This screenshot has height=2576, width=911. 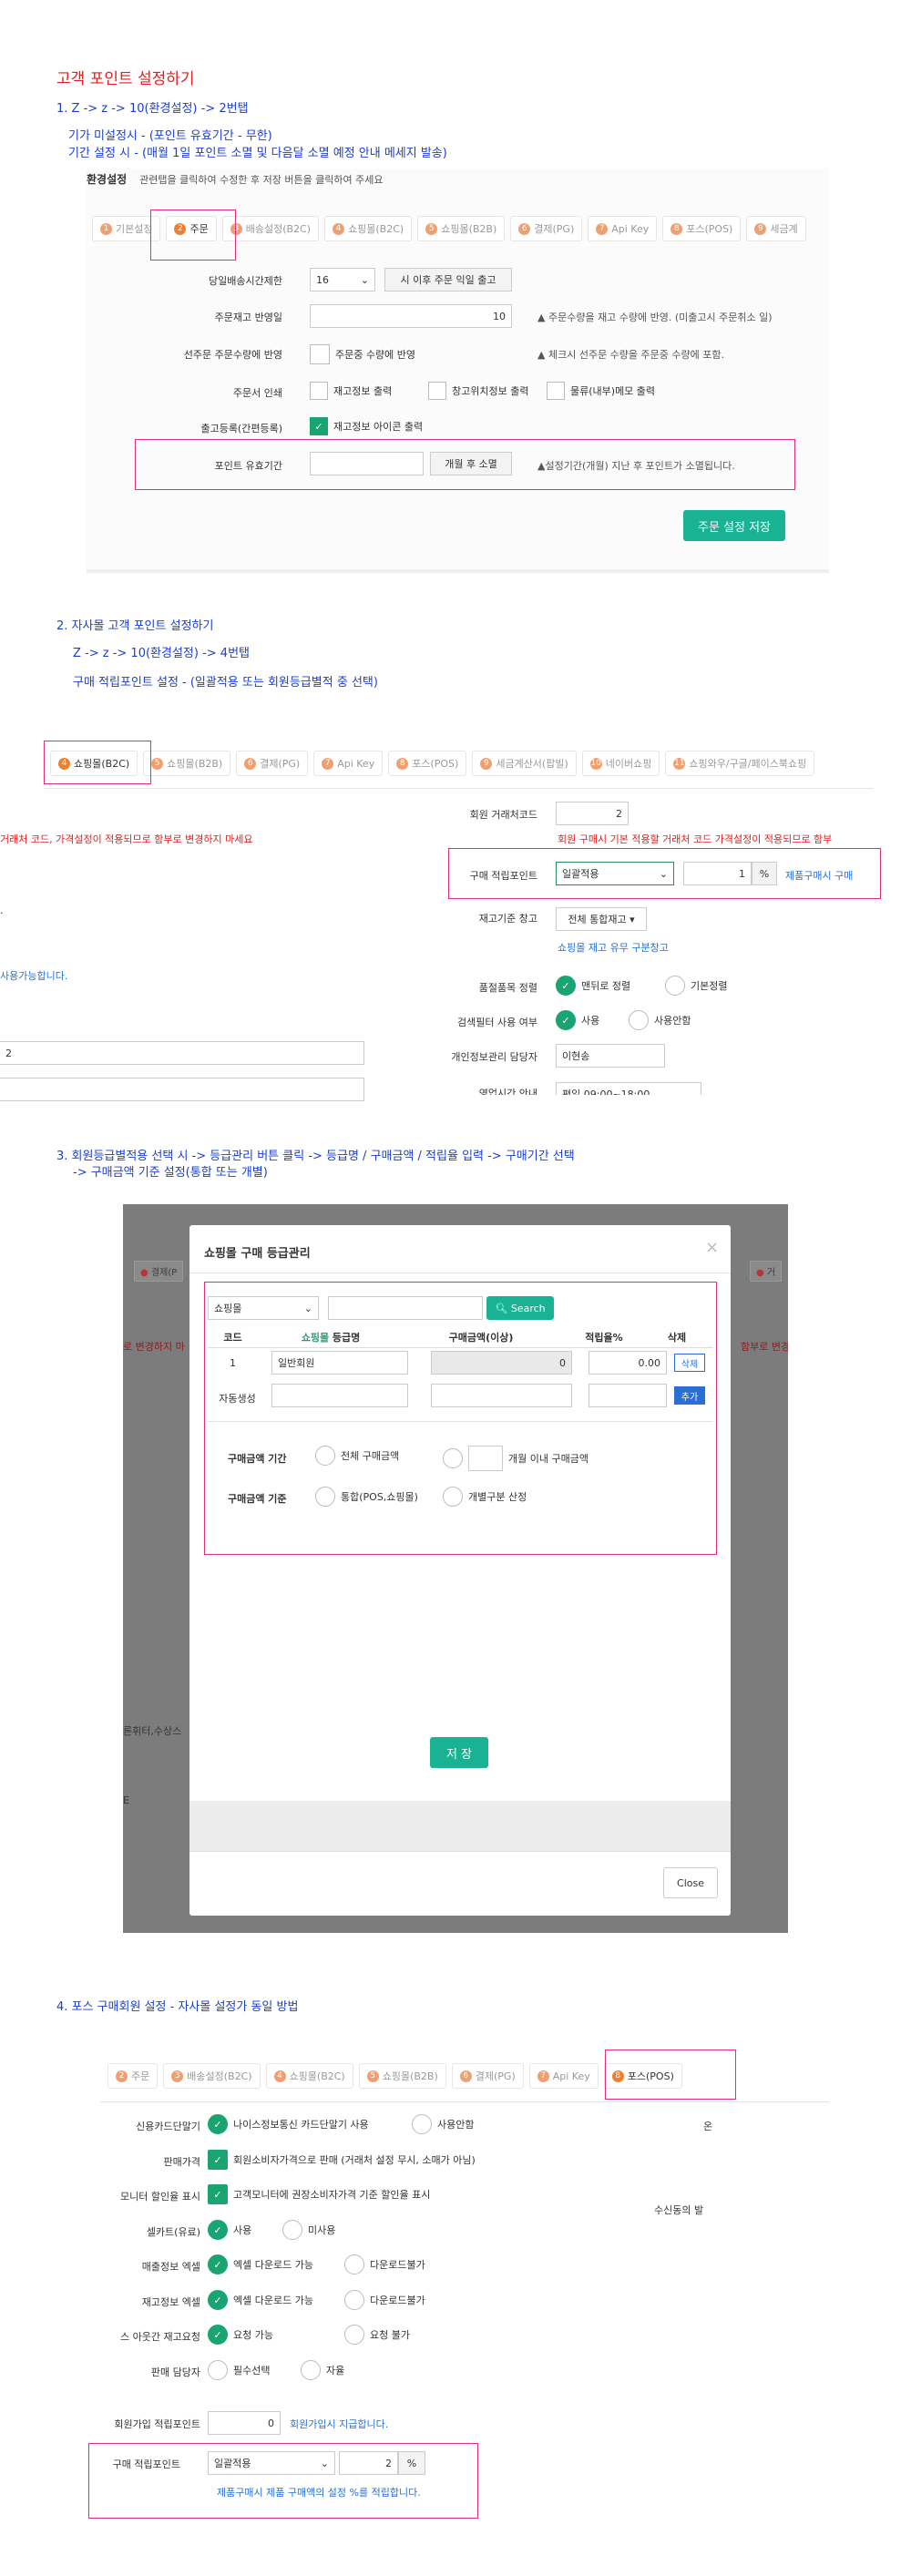 What do you see at coordinates (462, 228) in the screenshot?
I see `tab-4: 5 쇼핑몰(B2B)` at bounding box center [462, 228].